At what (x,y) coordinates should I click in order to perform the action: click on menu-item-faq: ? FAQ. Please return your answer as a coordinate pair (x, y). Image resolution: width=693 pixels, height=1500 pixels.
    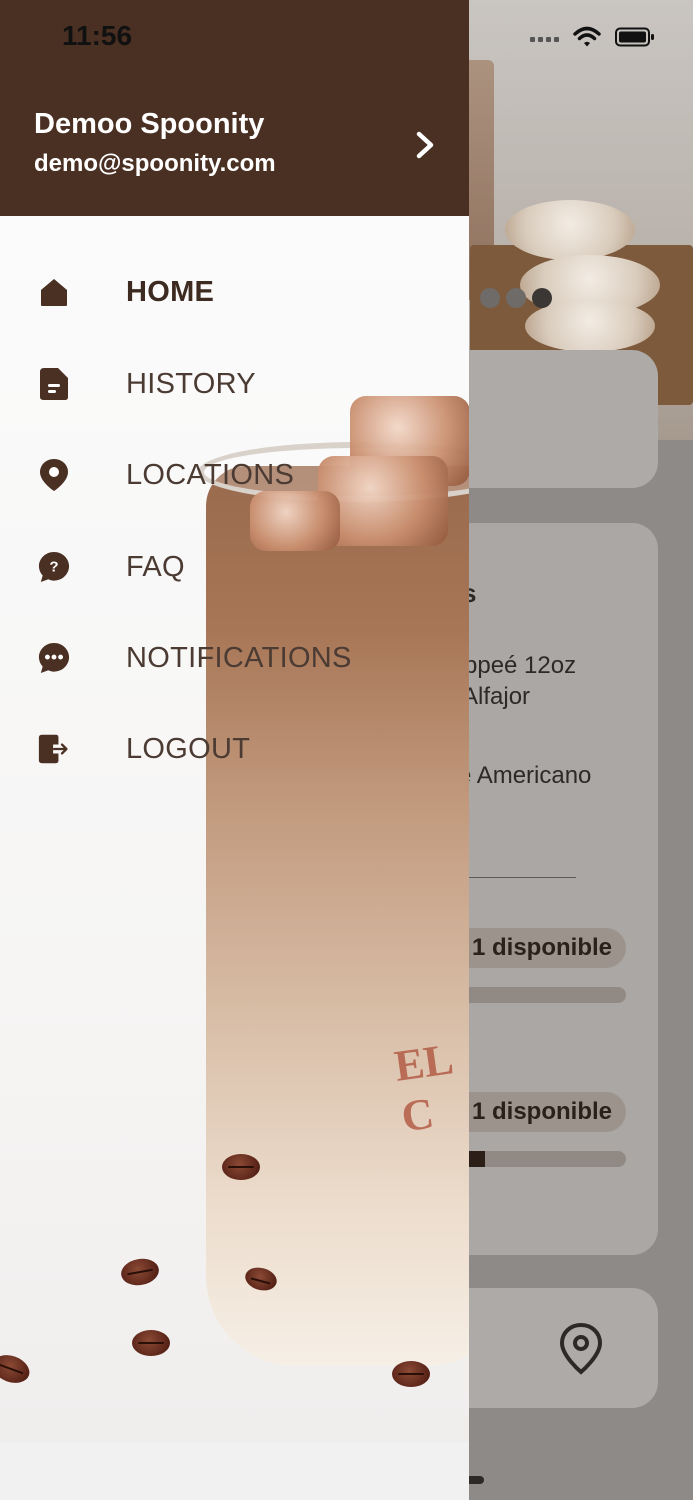
    Looking at the image, I should click on (234, 567).